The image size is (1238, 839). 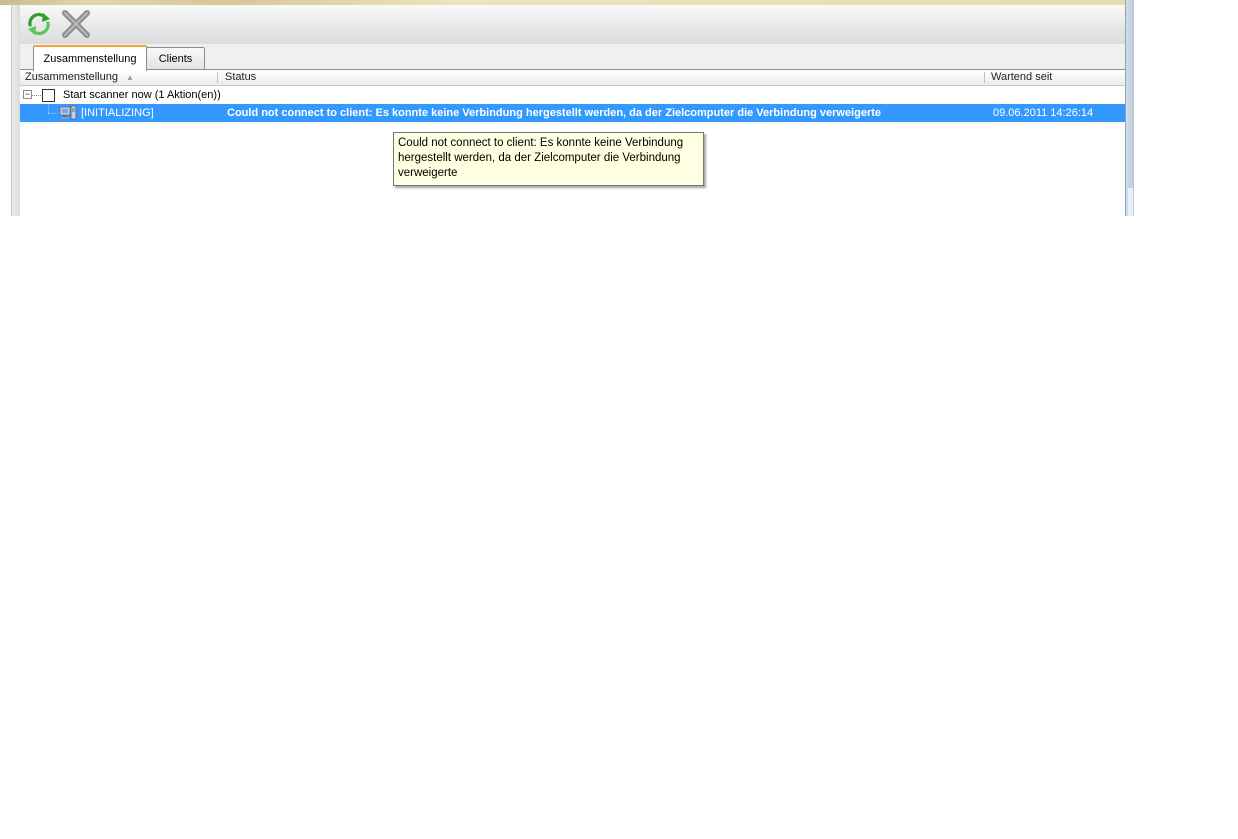 I want to click on close-x-icon, so click(x=76, y=25).